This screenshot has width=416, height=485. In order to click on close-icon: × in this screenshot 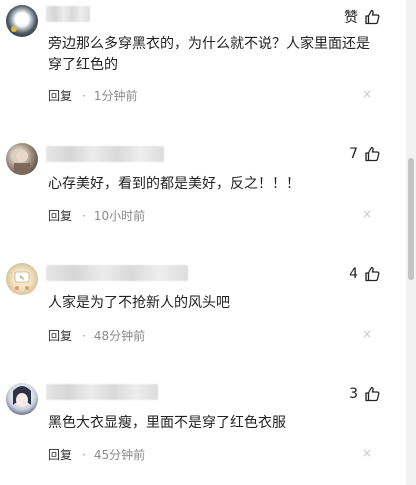, I will do `click(367, 453)`.